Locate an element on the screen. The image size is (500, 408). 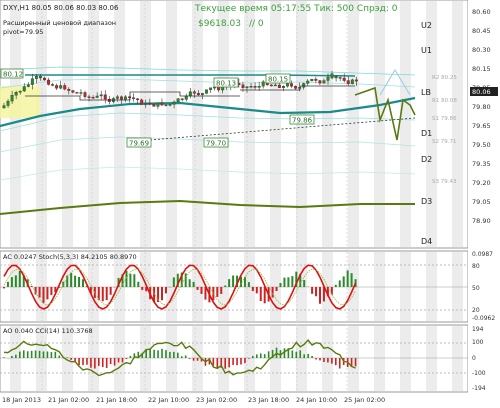
level-s2-price: S2 79.71 is located at coordinates (444, 142).